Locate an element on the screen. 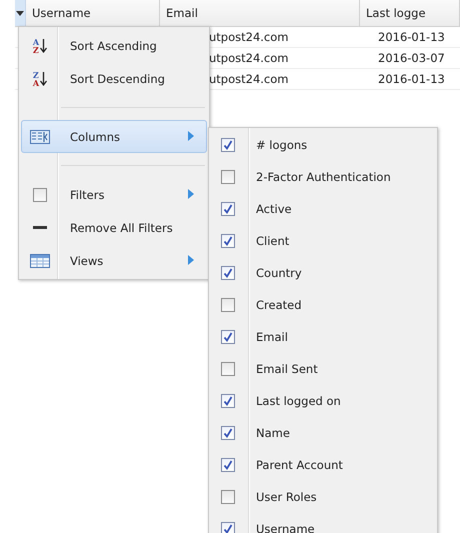 Image resolution: width=460 pixels, height=533 pixels. column-menu-trigger is located at coordinates (20, 13).